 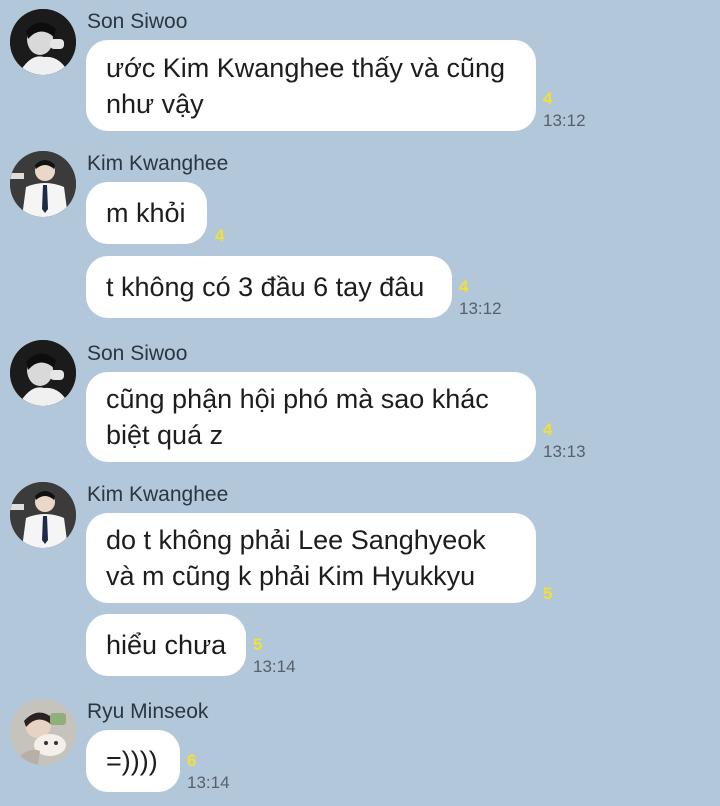 I want to click on message-text: t không có 3 đầu 6 tay đâu, so click(x=265, y=287).